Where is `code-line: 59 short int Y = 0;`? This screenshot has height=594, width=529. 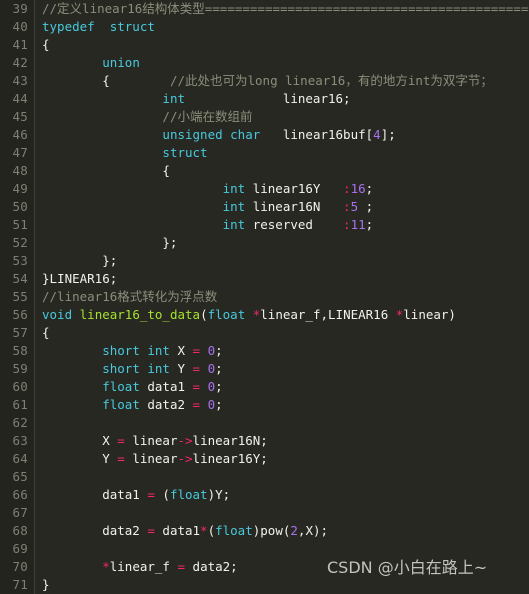
code-line: 59 short int Y = 0; is located at coordinates (264, 369).